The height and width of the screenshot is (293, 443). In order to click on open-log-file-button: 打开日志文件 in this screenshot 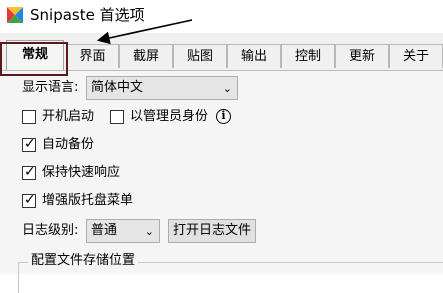, I will do `click(212, 231)`.